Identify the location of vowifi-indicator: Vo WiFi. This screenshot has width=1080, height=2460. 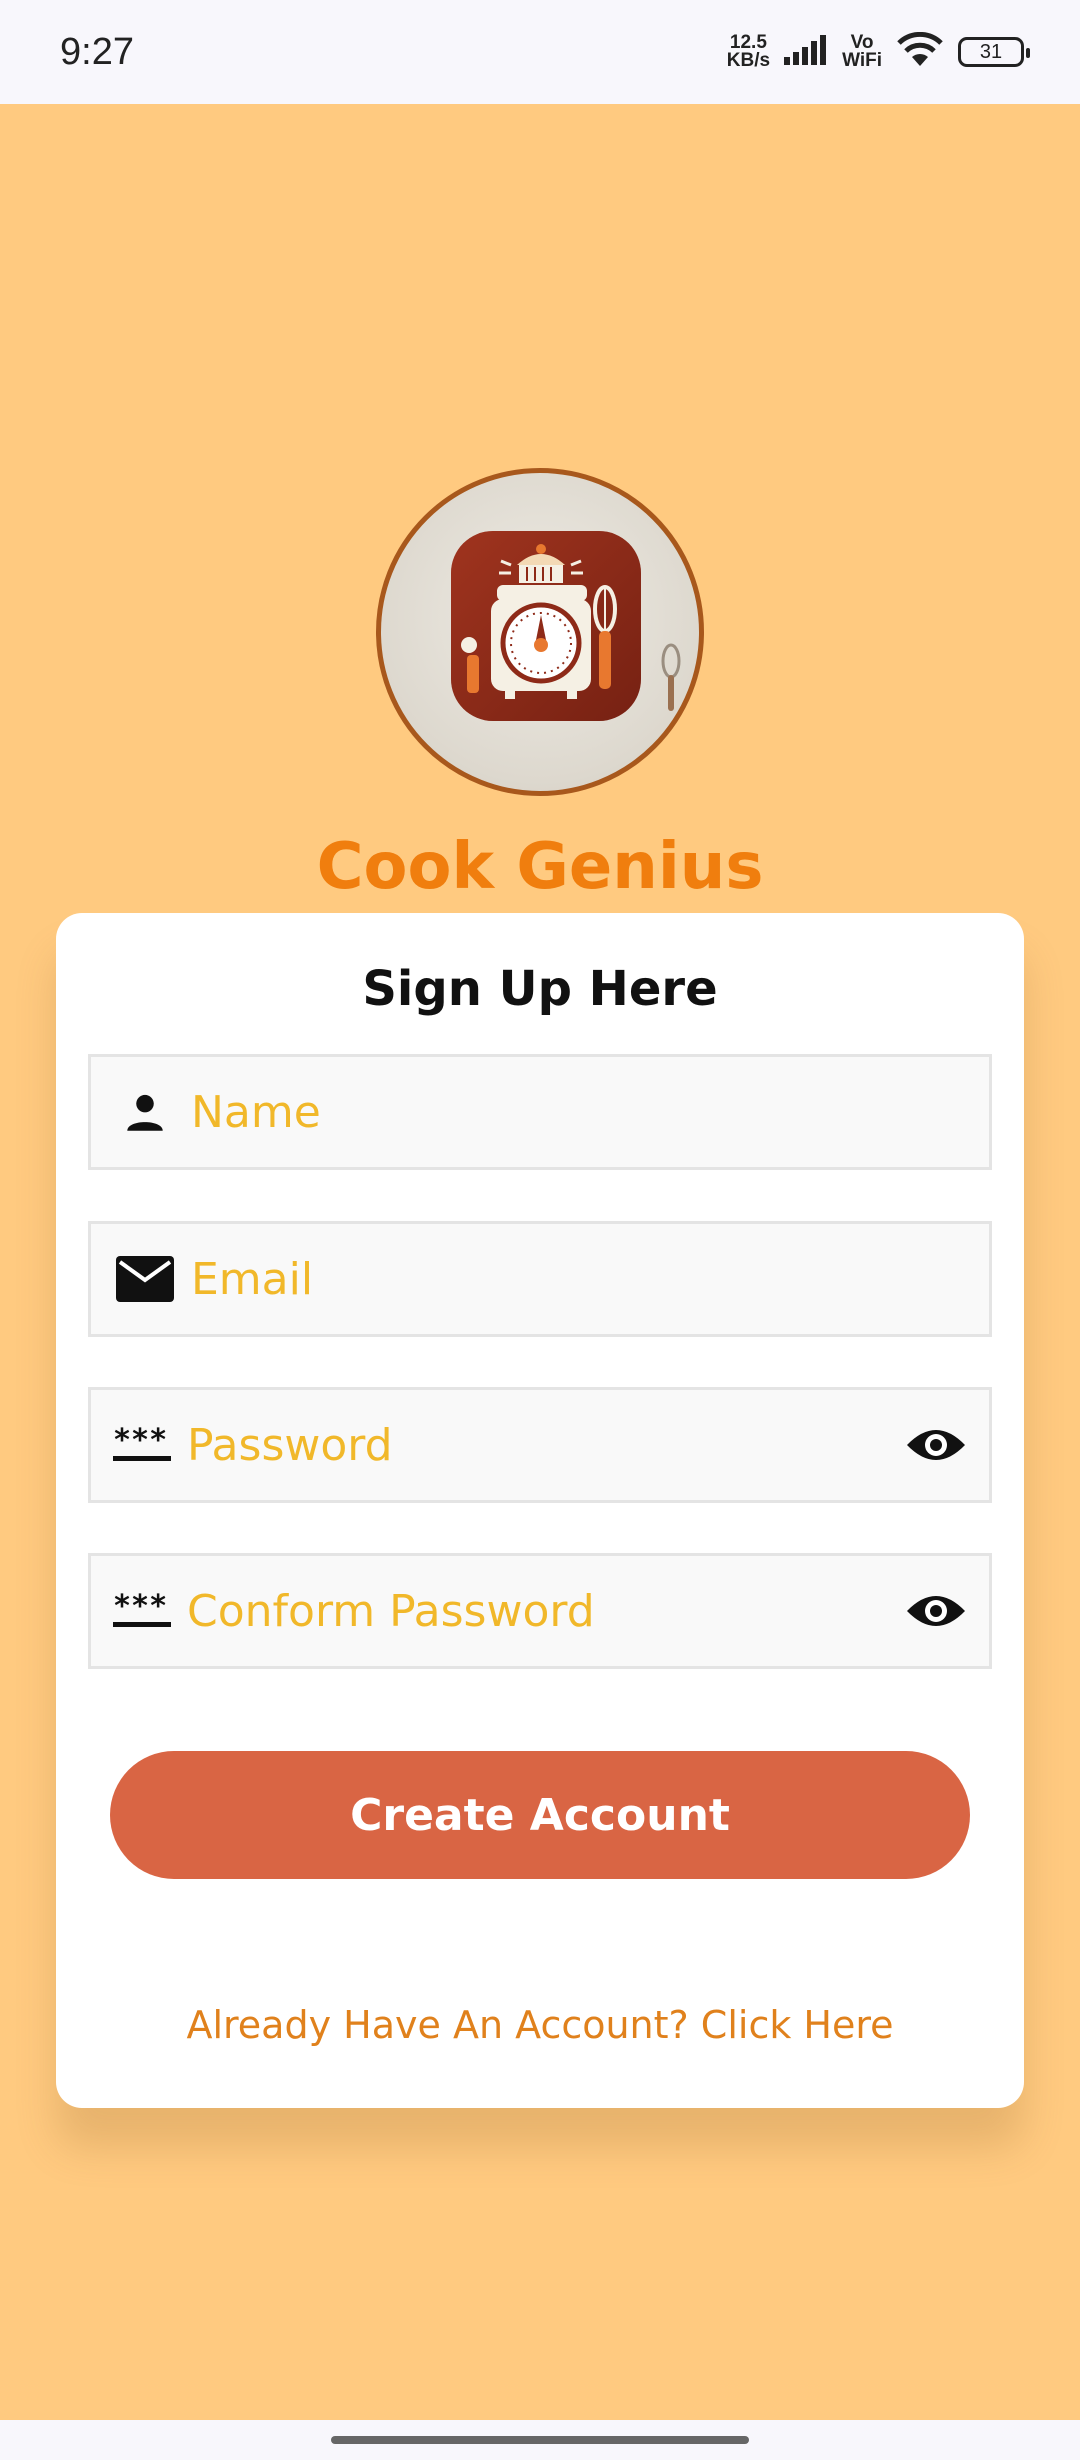
(862, 52).